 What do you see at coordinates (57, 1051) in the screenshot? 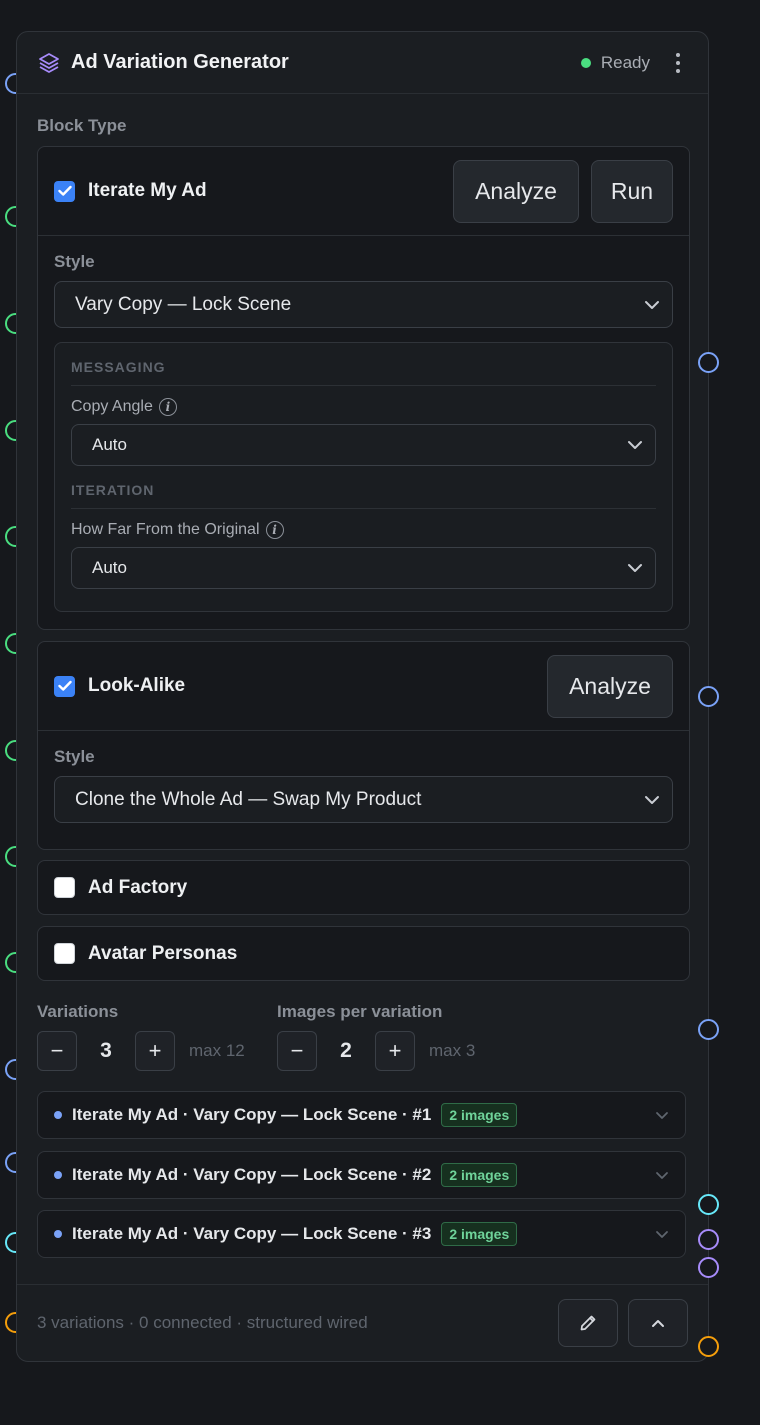
I see `variations-decrement-button: −` at bounding box center [57, 1051].